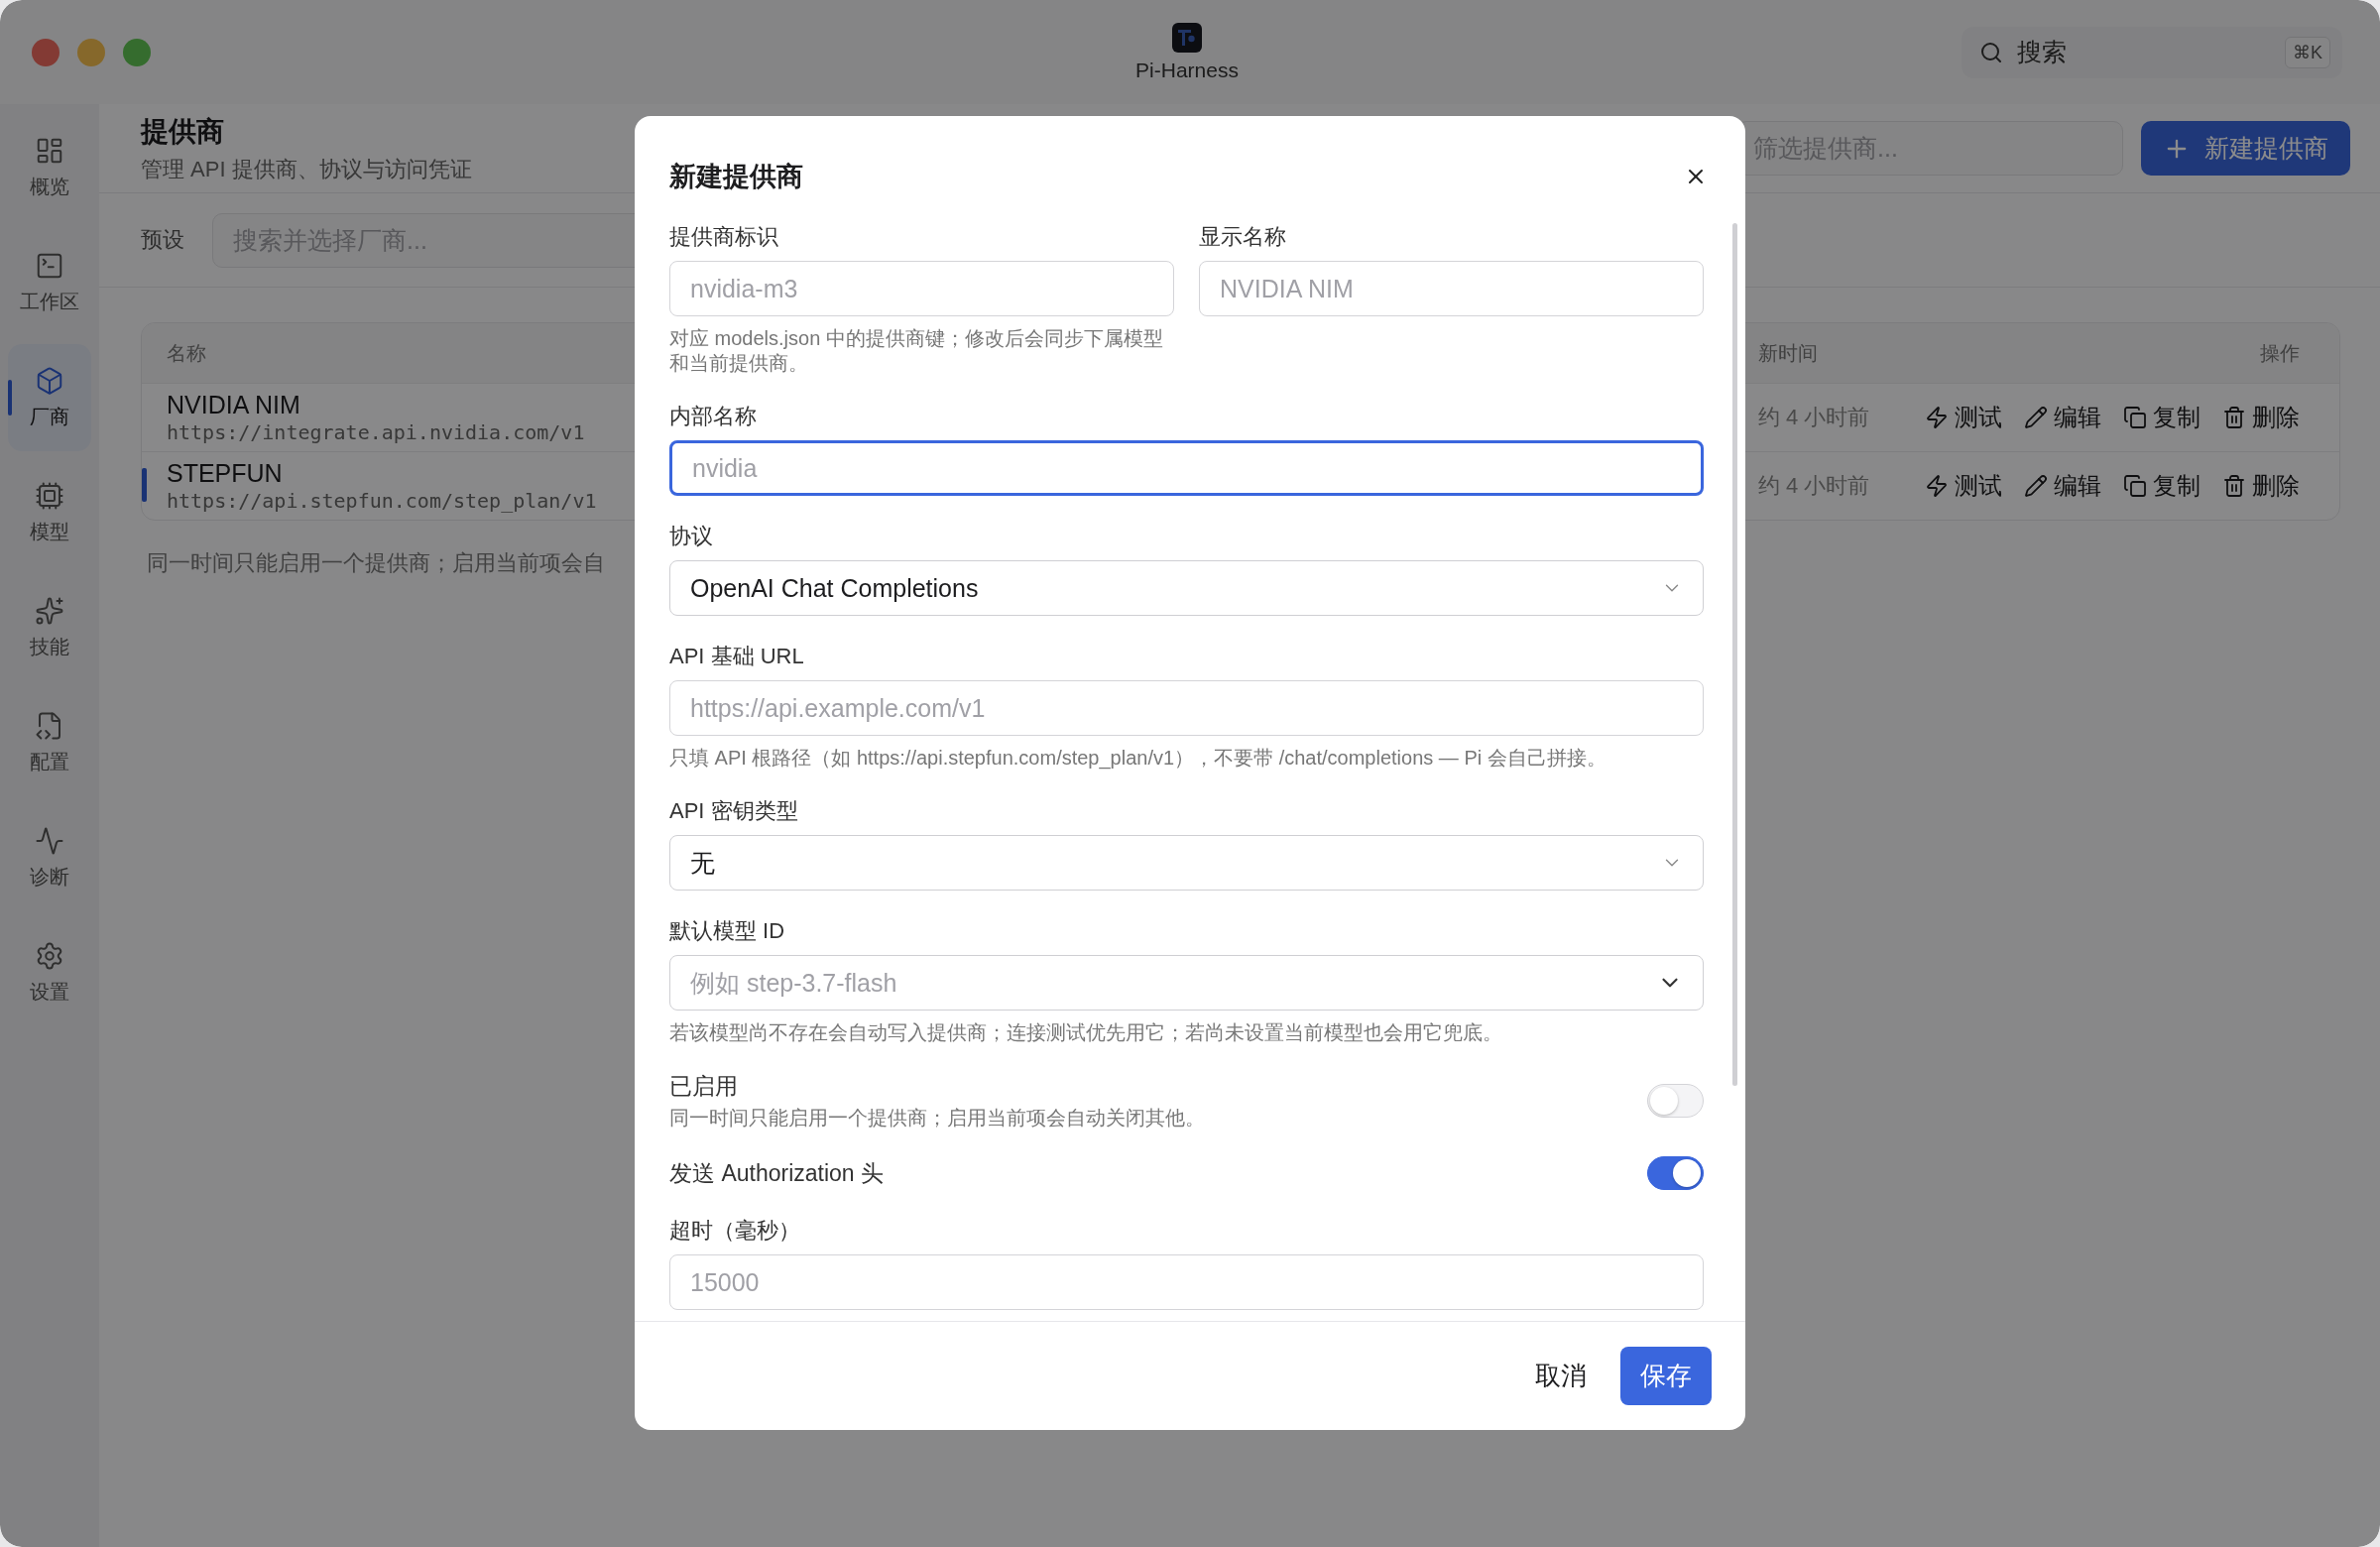  I want to click on field-label: 默认模型 ID, so click(727, 931).